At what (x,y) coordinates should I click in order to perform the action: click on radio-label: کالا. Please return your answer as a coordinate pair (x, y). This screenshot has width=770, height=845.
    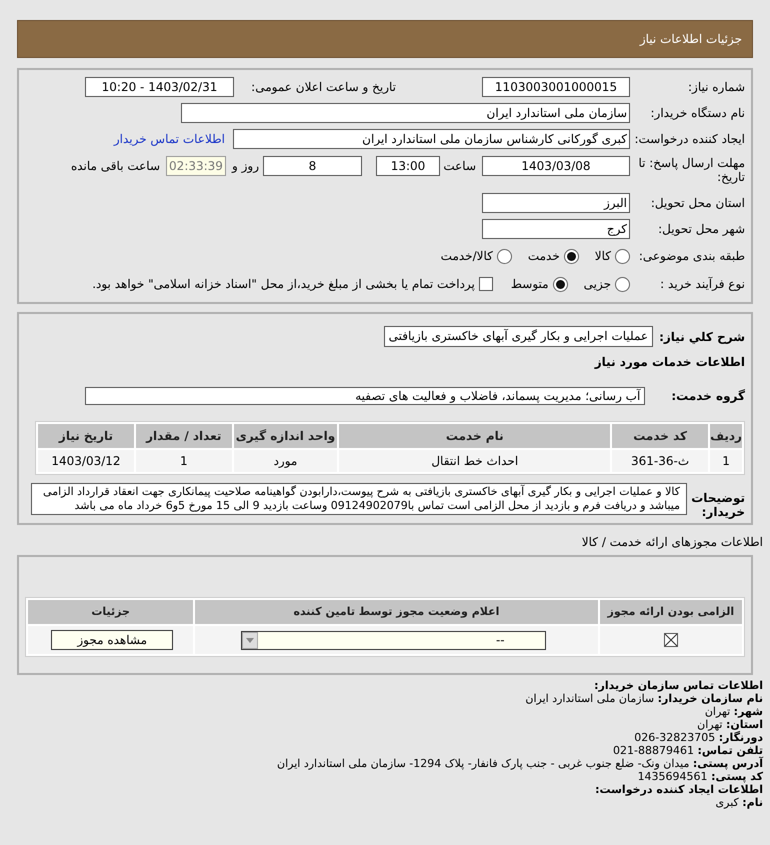
    Looking at the image, I should click on (602, 256).